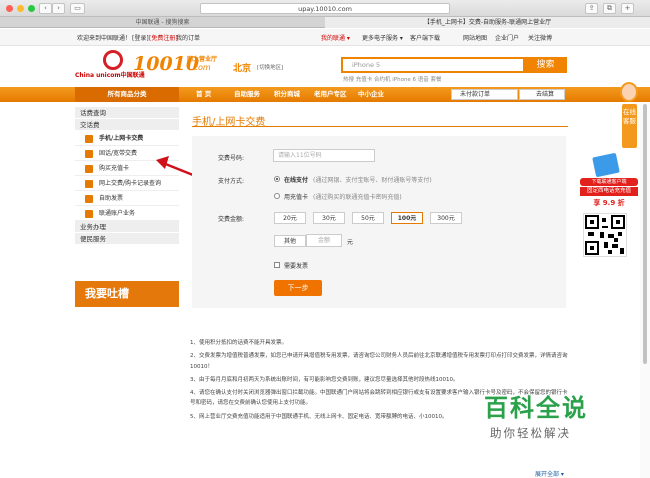 Image resolution: width=650 pixels, height=478 pixels. I want to click on nav-points-mall: 积分商城, so click(287, 94).